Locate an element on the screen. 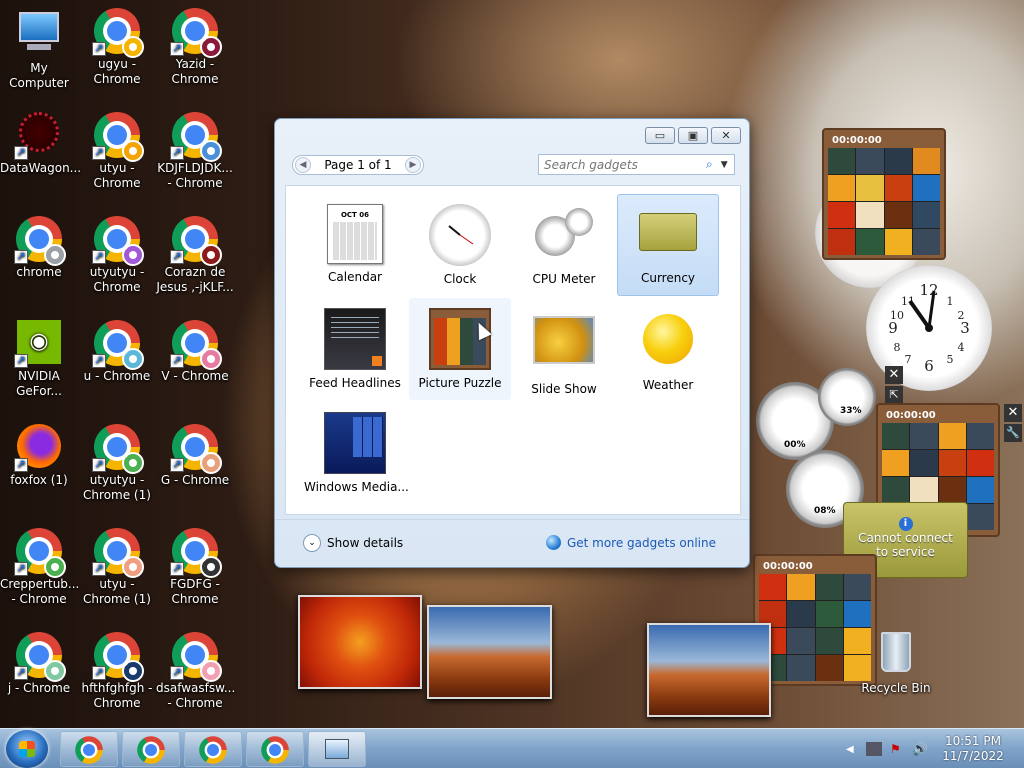 This screenshot has width=1024, height=768. gadget-options-icon: 🔧 is located at coordinates (1013, 433).